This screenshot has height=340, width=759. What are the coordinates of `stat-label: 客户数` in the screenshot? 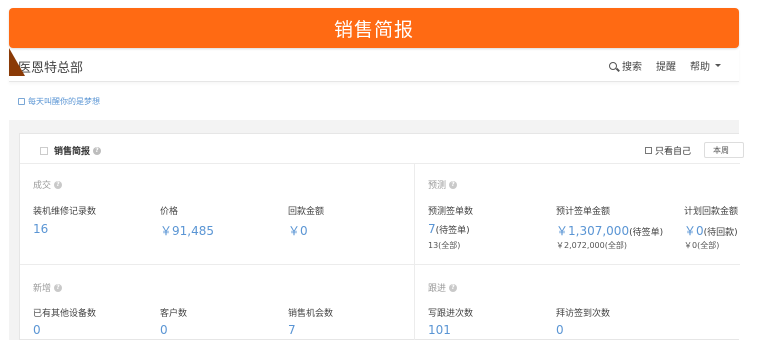 It's located at (174, 314).